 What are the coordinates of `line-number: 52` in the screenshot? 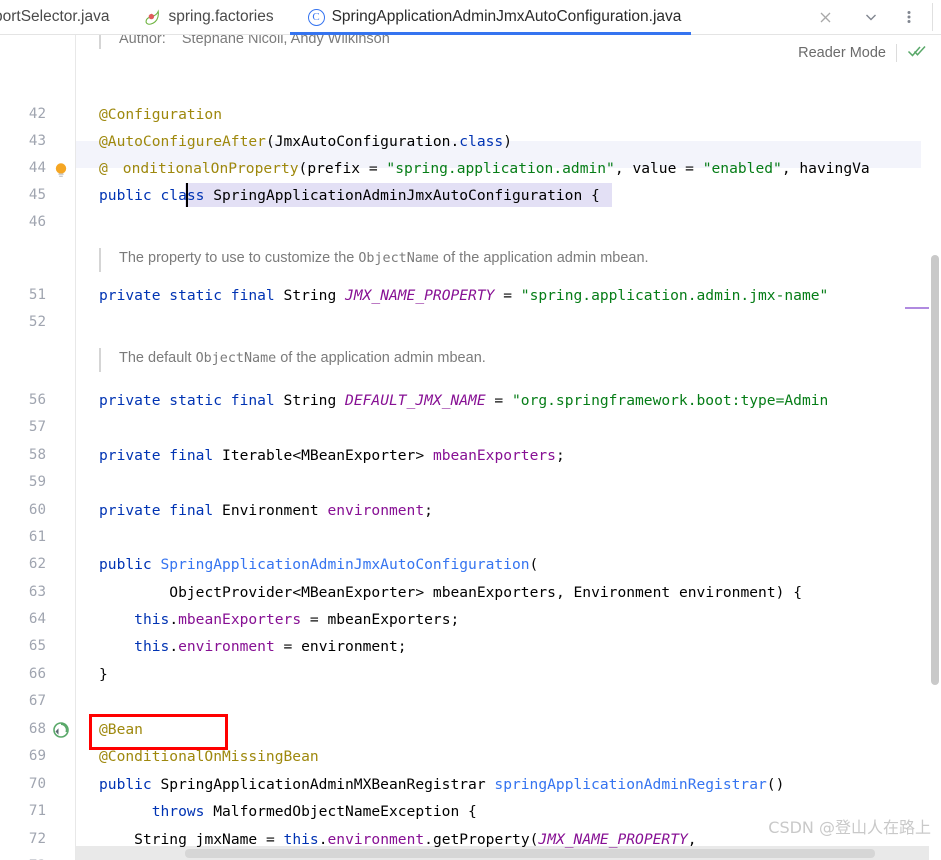 It's located at (37, 322).